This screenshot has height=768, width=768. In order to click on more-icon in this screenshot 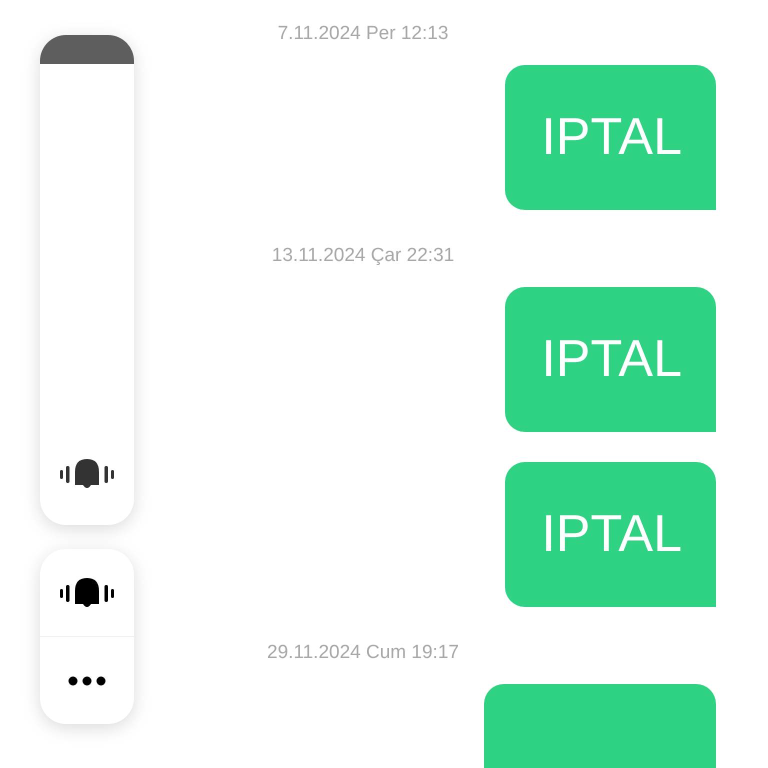, I will do `click(87, 681)`.